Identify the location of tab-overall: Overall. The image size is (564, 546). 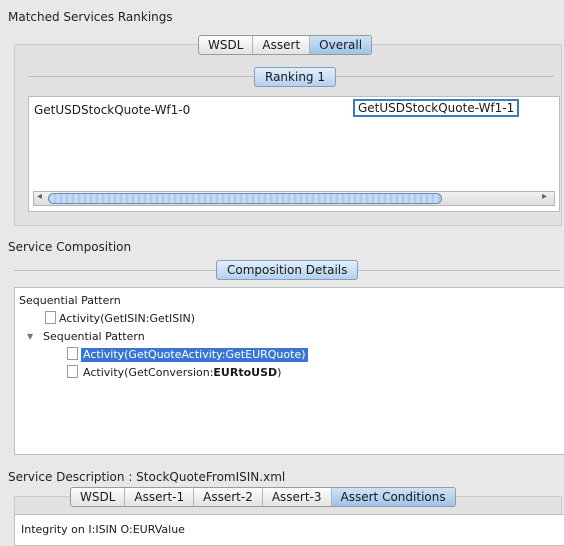
(340, 45).